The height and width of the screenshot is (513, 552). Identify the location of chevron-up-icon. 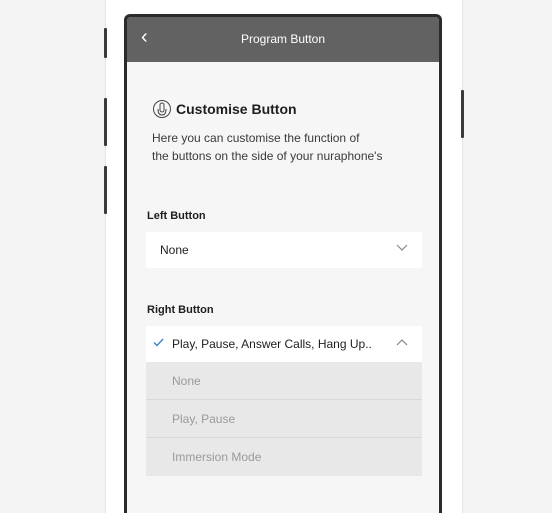
(402, 342).